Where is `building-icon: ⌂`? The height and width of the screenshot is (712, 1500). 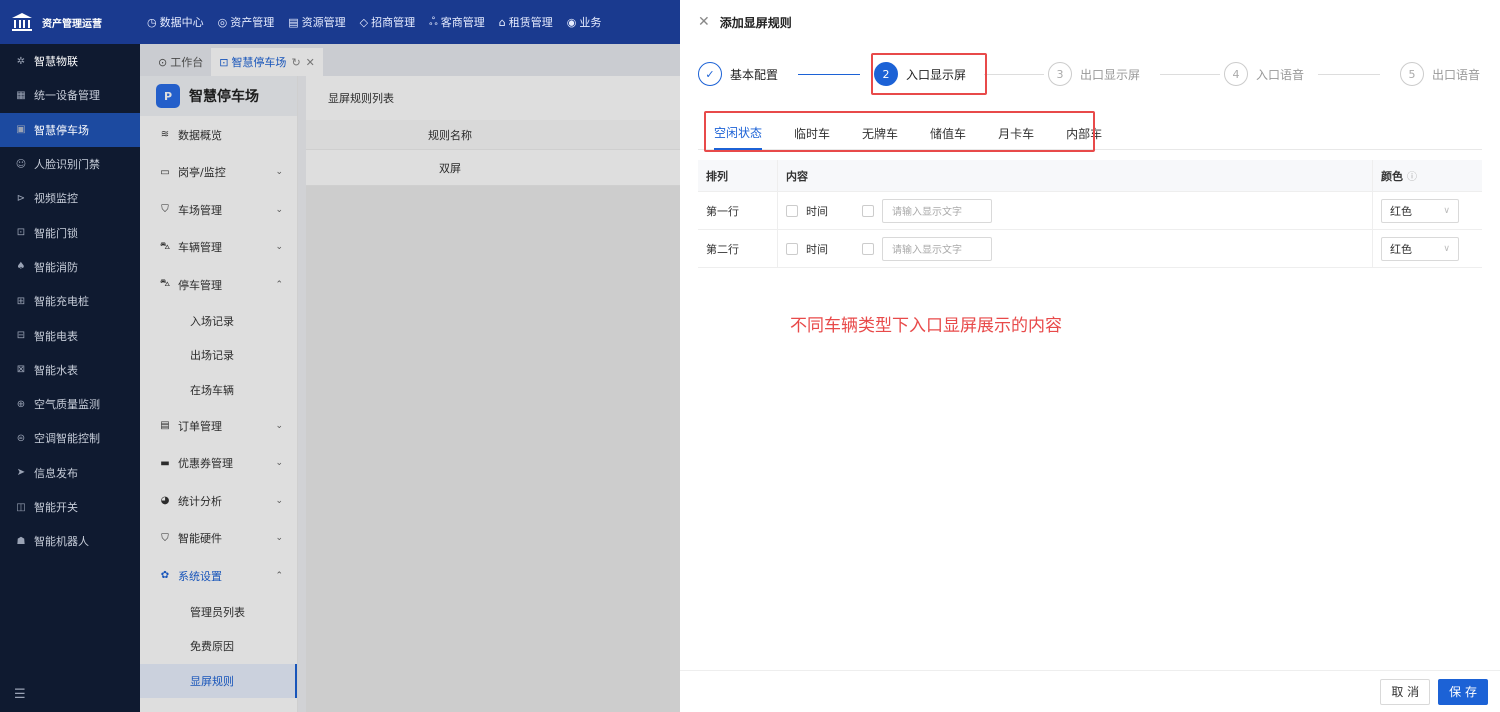
building-icon: ⌂ is located at coordinates (502, 22).